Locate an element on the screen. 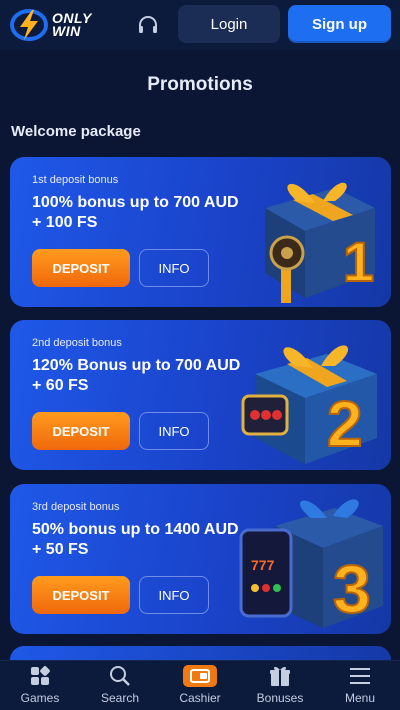 This screenshot has height=710, width=400. svg-text: 777 is located at coordinates (263, 565).